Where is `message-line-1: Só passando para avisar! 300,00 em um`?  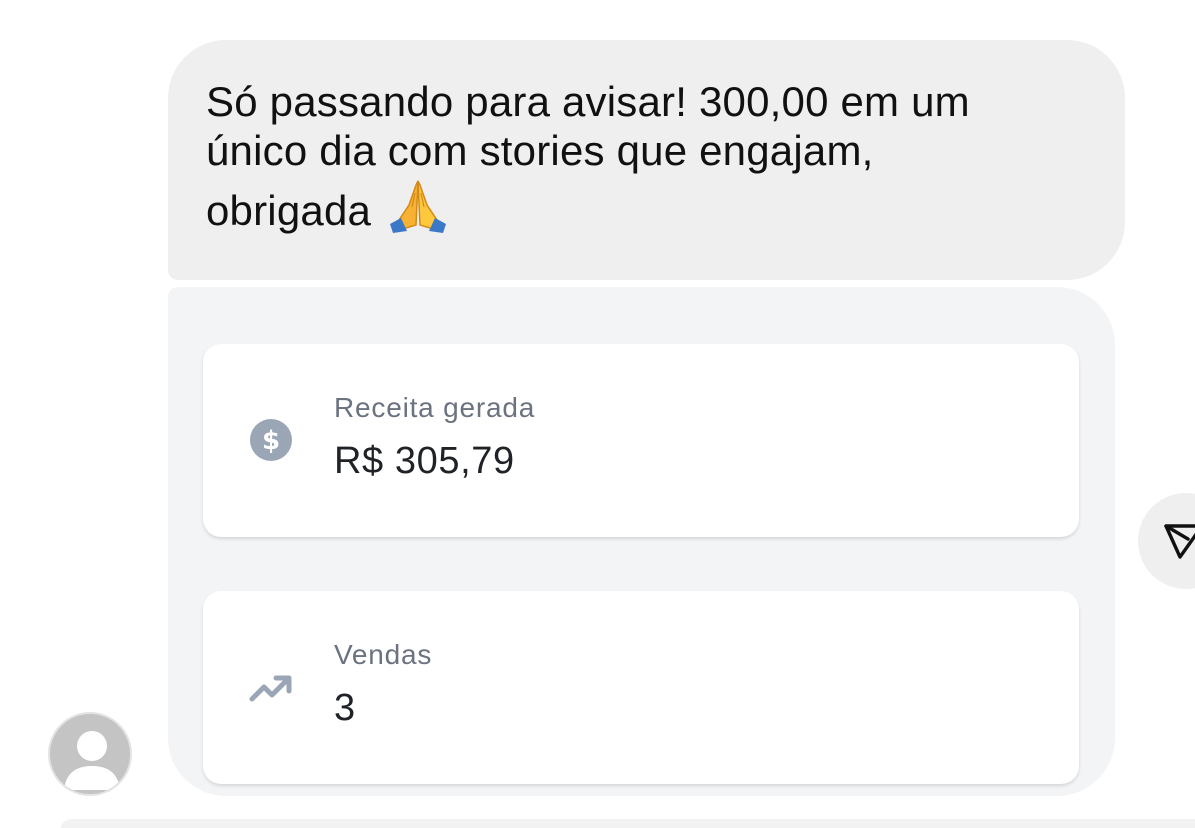
message-line-1: Só passando para avisar! 300,00 em um is located at coordinates (588, 101).